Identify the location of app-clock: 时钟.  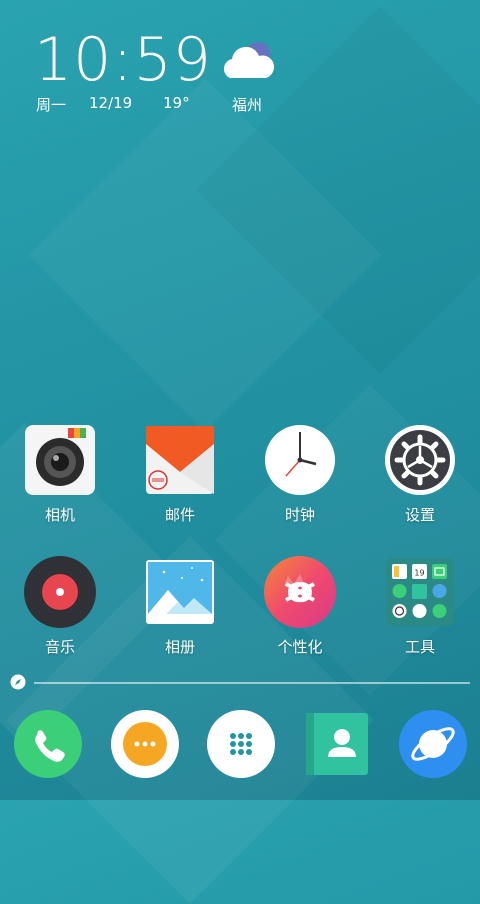
(300, 474).